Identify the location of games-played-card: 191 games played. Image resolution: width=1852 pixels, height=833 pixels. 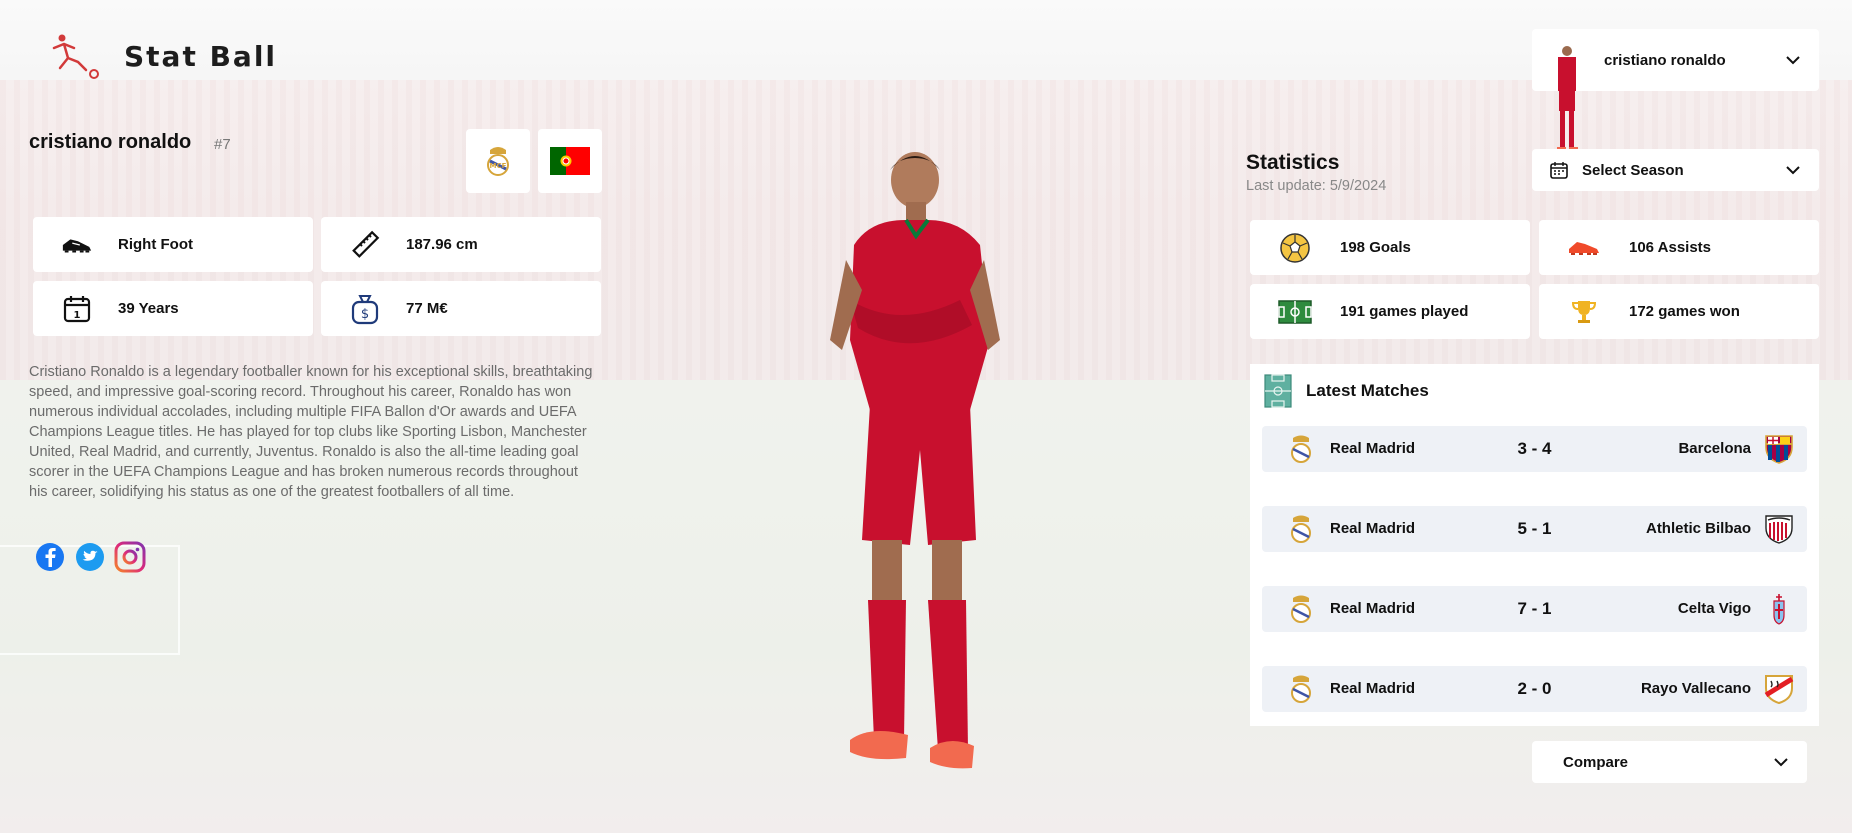
(1390, 311).